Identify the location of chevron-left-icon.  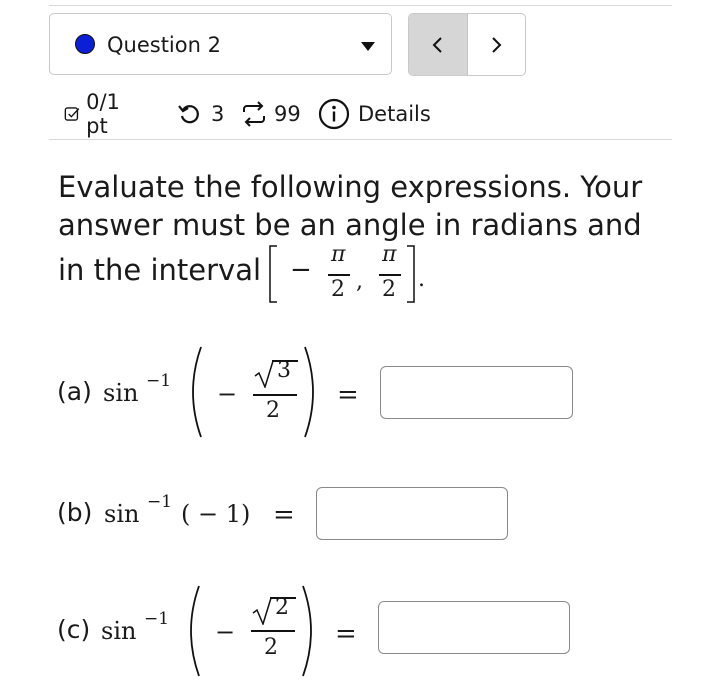
(437, 44).